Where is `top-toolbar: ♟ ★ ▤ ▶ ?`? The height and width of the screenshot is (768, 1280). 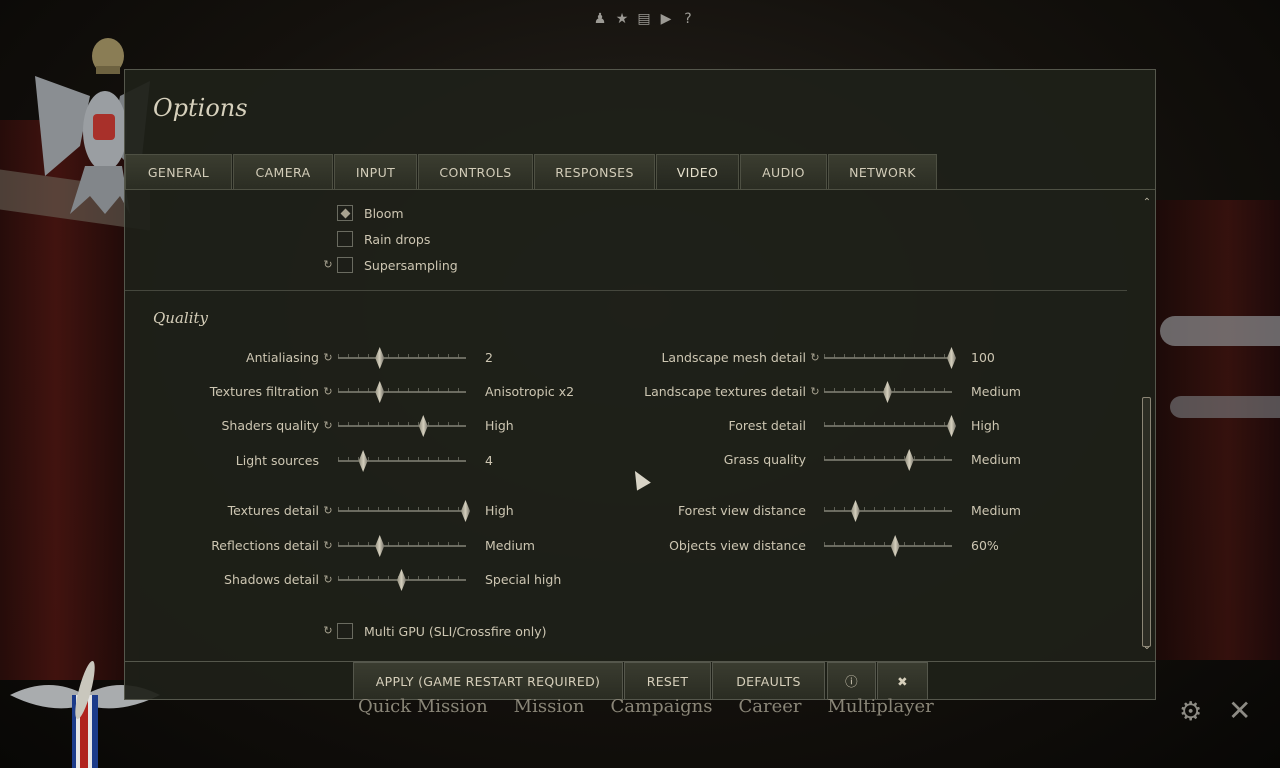 top-toolbar: ♟ ★ ▤ ▶ ? is located at coordinates (644, 19).